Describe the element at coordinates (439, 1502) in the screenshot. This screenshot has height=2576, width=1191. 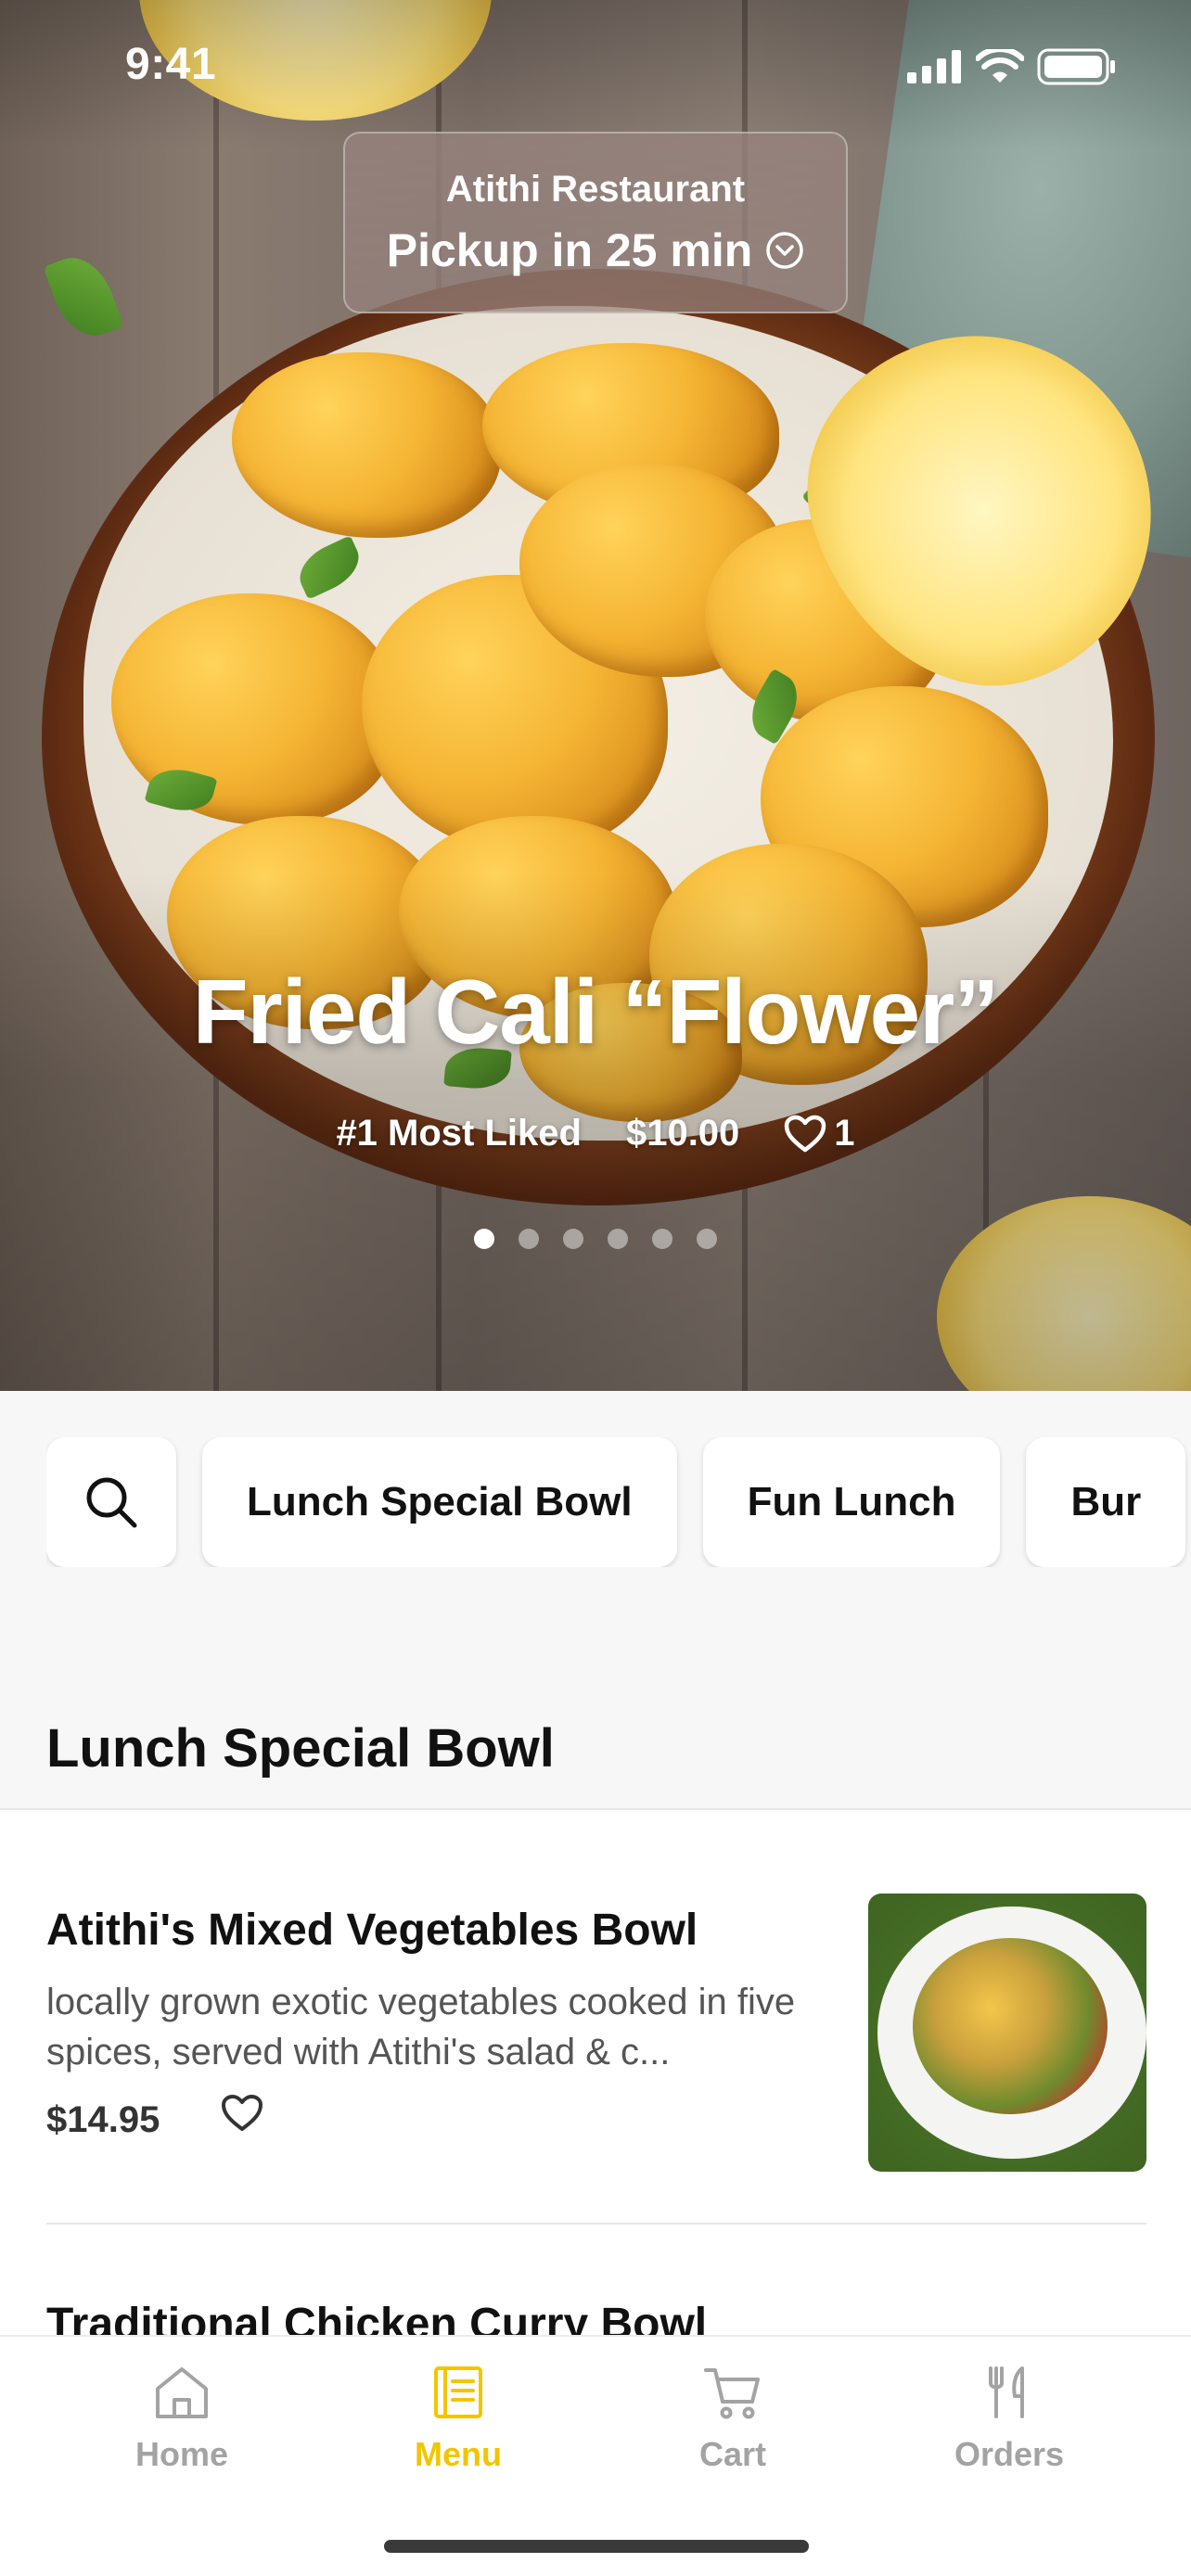
I see `category-pill-lunch-special-bowl: Lunch Special Bowl` at that location.